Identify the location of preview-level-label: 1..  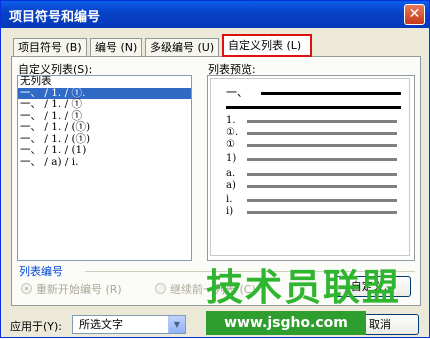
(231, 120).